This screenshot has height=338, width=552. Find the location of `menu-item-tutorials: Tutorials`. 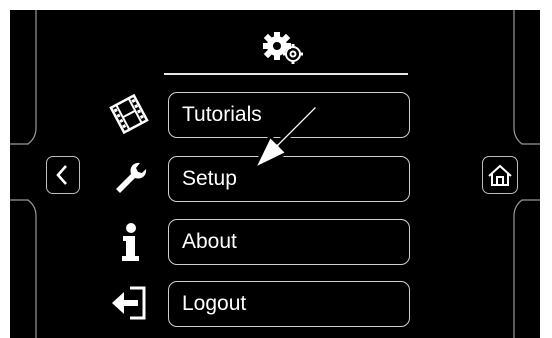

menu-item-tutorials: Tutorials is located at coordinates (289, 115).